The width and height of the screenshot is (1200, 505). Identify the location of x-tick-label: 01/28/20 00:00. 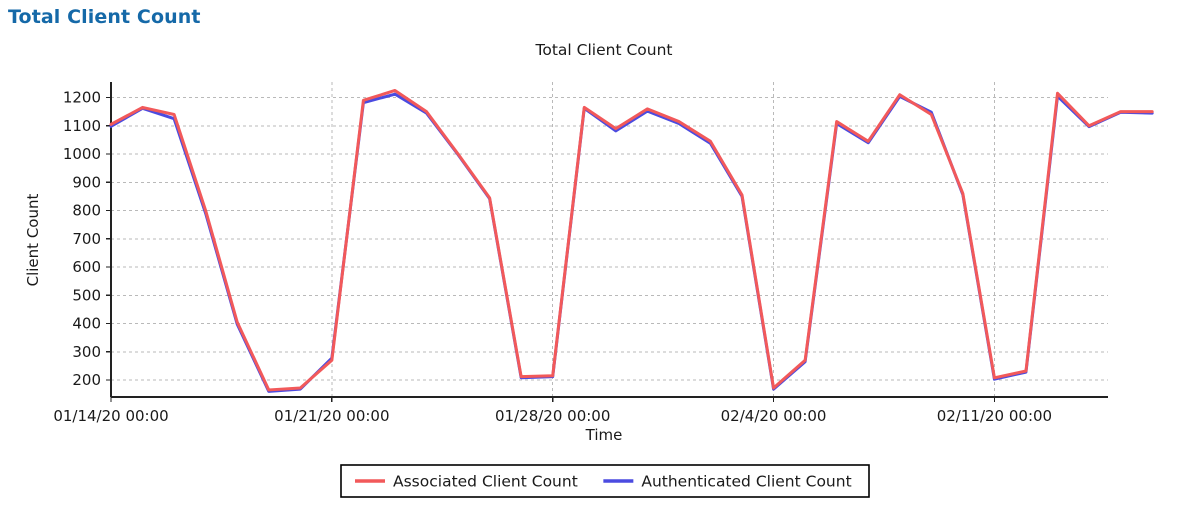
(552, 416).